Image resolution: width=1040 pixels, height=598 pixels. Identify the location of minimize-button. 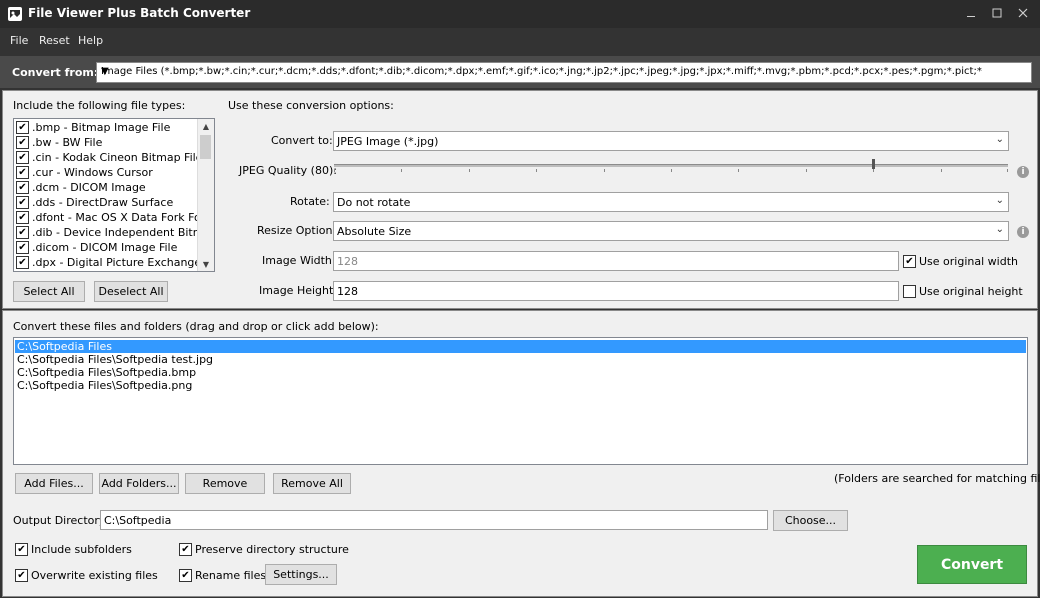
(971, 13).